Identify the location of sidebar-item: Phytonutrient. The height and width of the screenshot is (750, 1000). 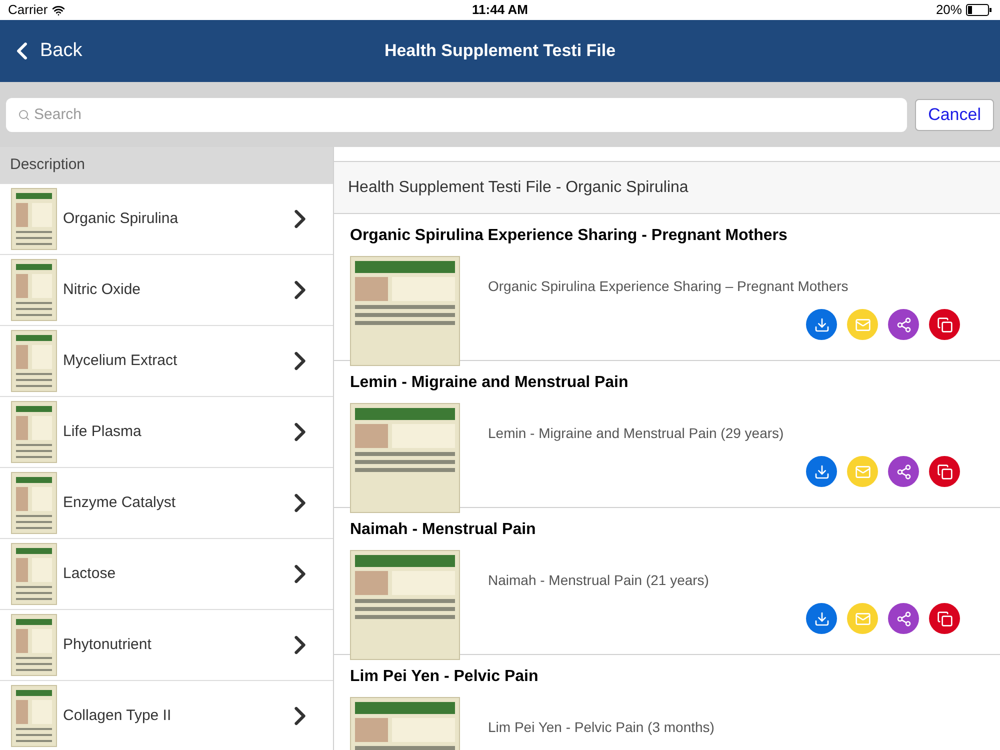
(166, 645).